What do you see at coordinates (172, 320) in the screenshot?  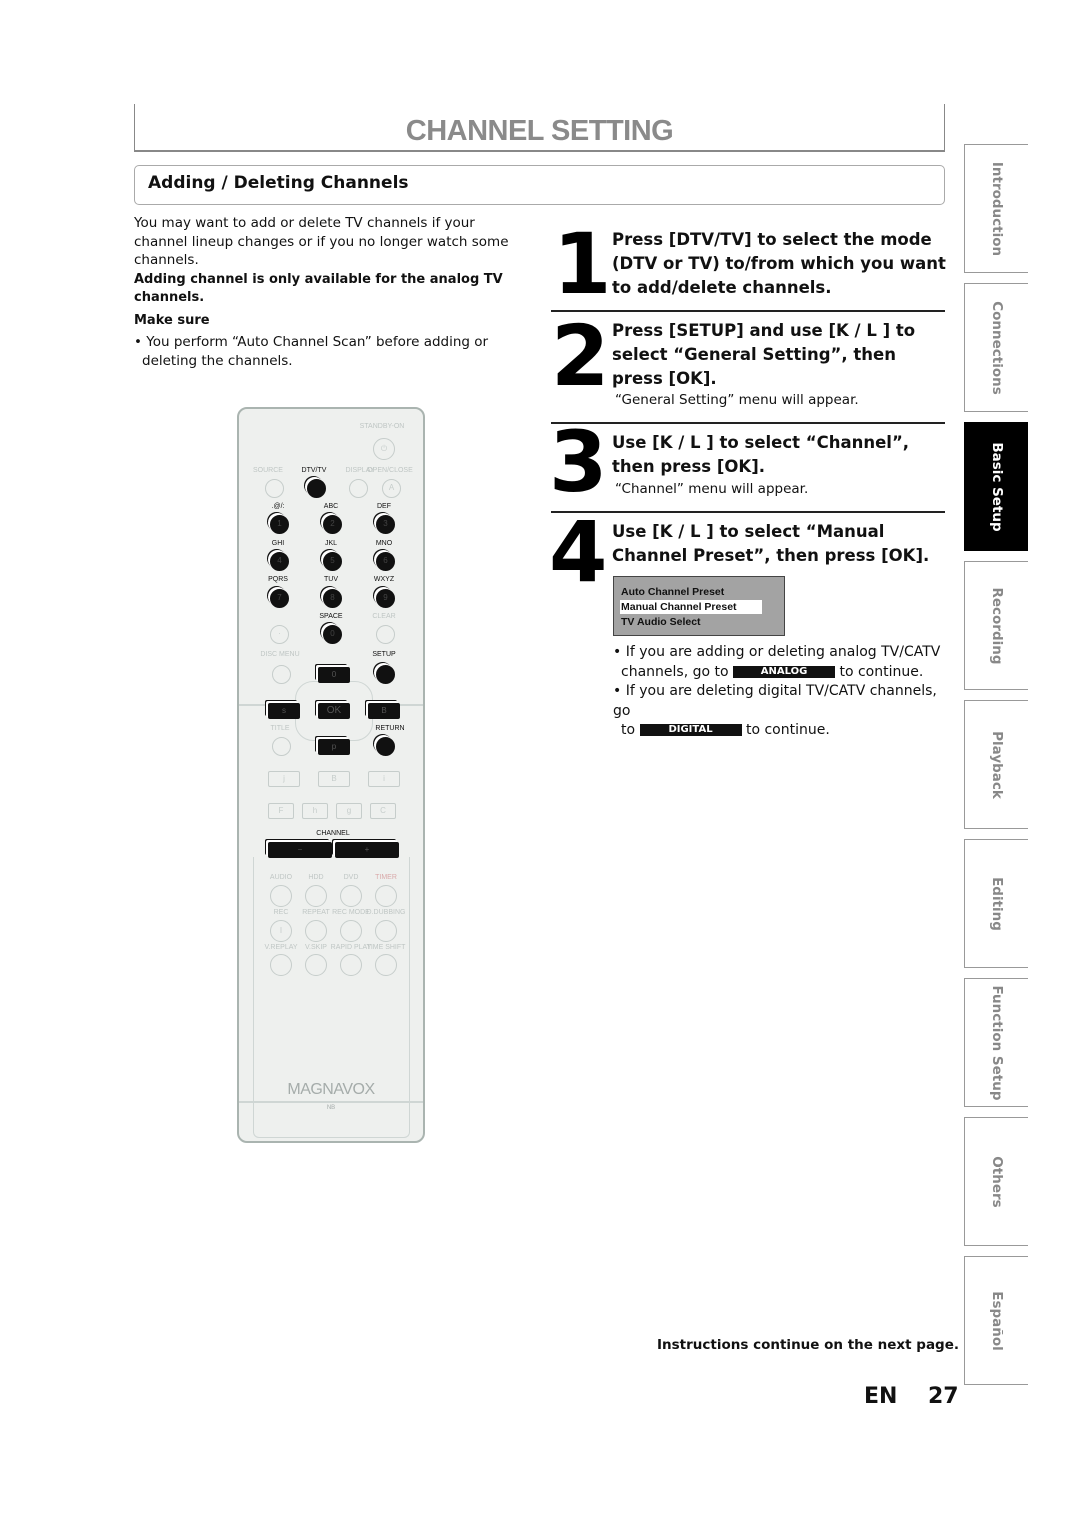 I see `make-sure-label: Make sure` at bounding box center [172, 320].